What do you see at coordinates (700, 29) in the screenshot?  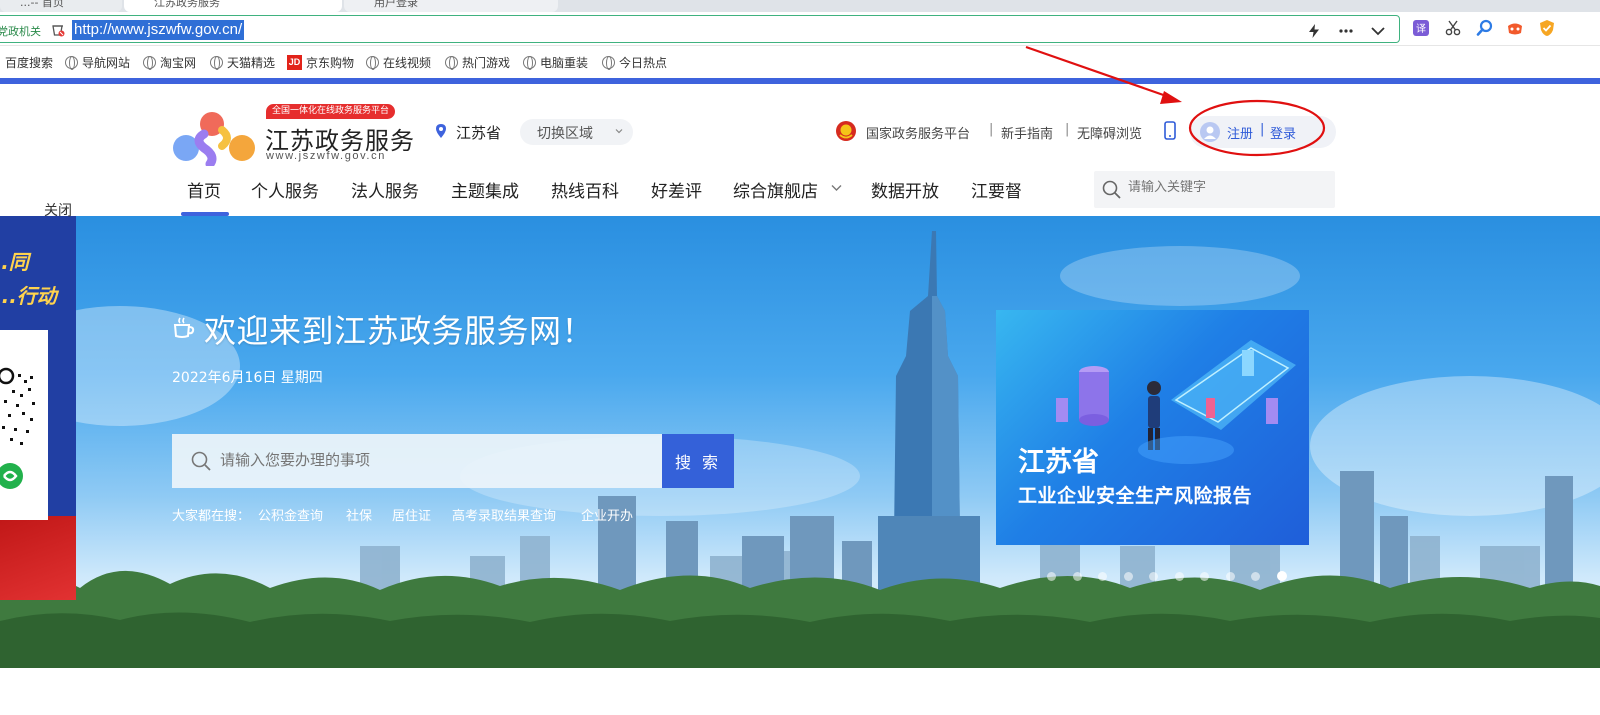 I see `url-field: 党政机关 http://www.jszwfw.gov.cn/` at bounding box center [700, 29].